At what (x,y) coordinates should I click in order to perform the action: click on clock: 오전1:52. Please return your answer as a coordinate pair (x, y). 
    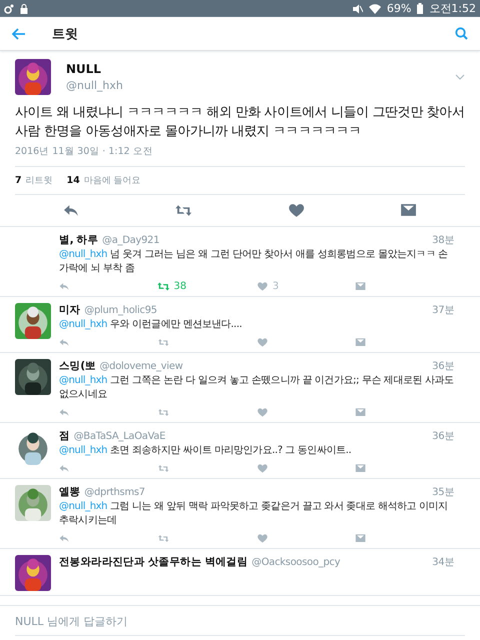
    Looking at the image, I should click on (452, 8).